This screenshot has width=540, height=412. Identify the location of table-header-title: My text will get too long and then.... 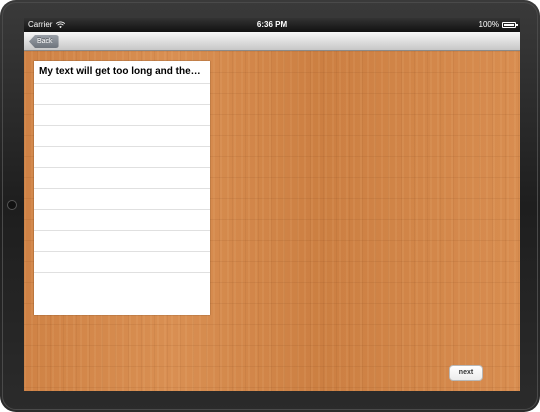
(122, 71).